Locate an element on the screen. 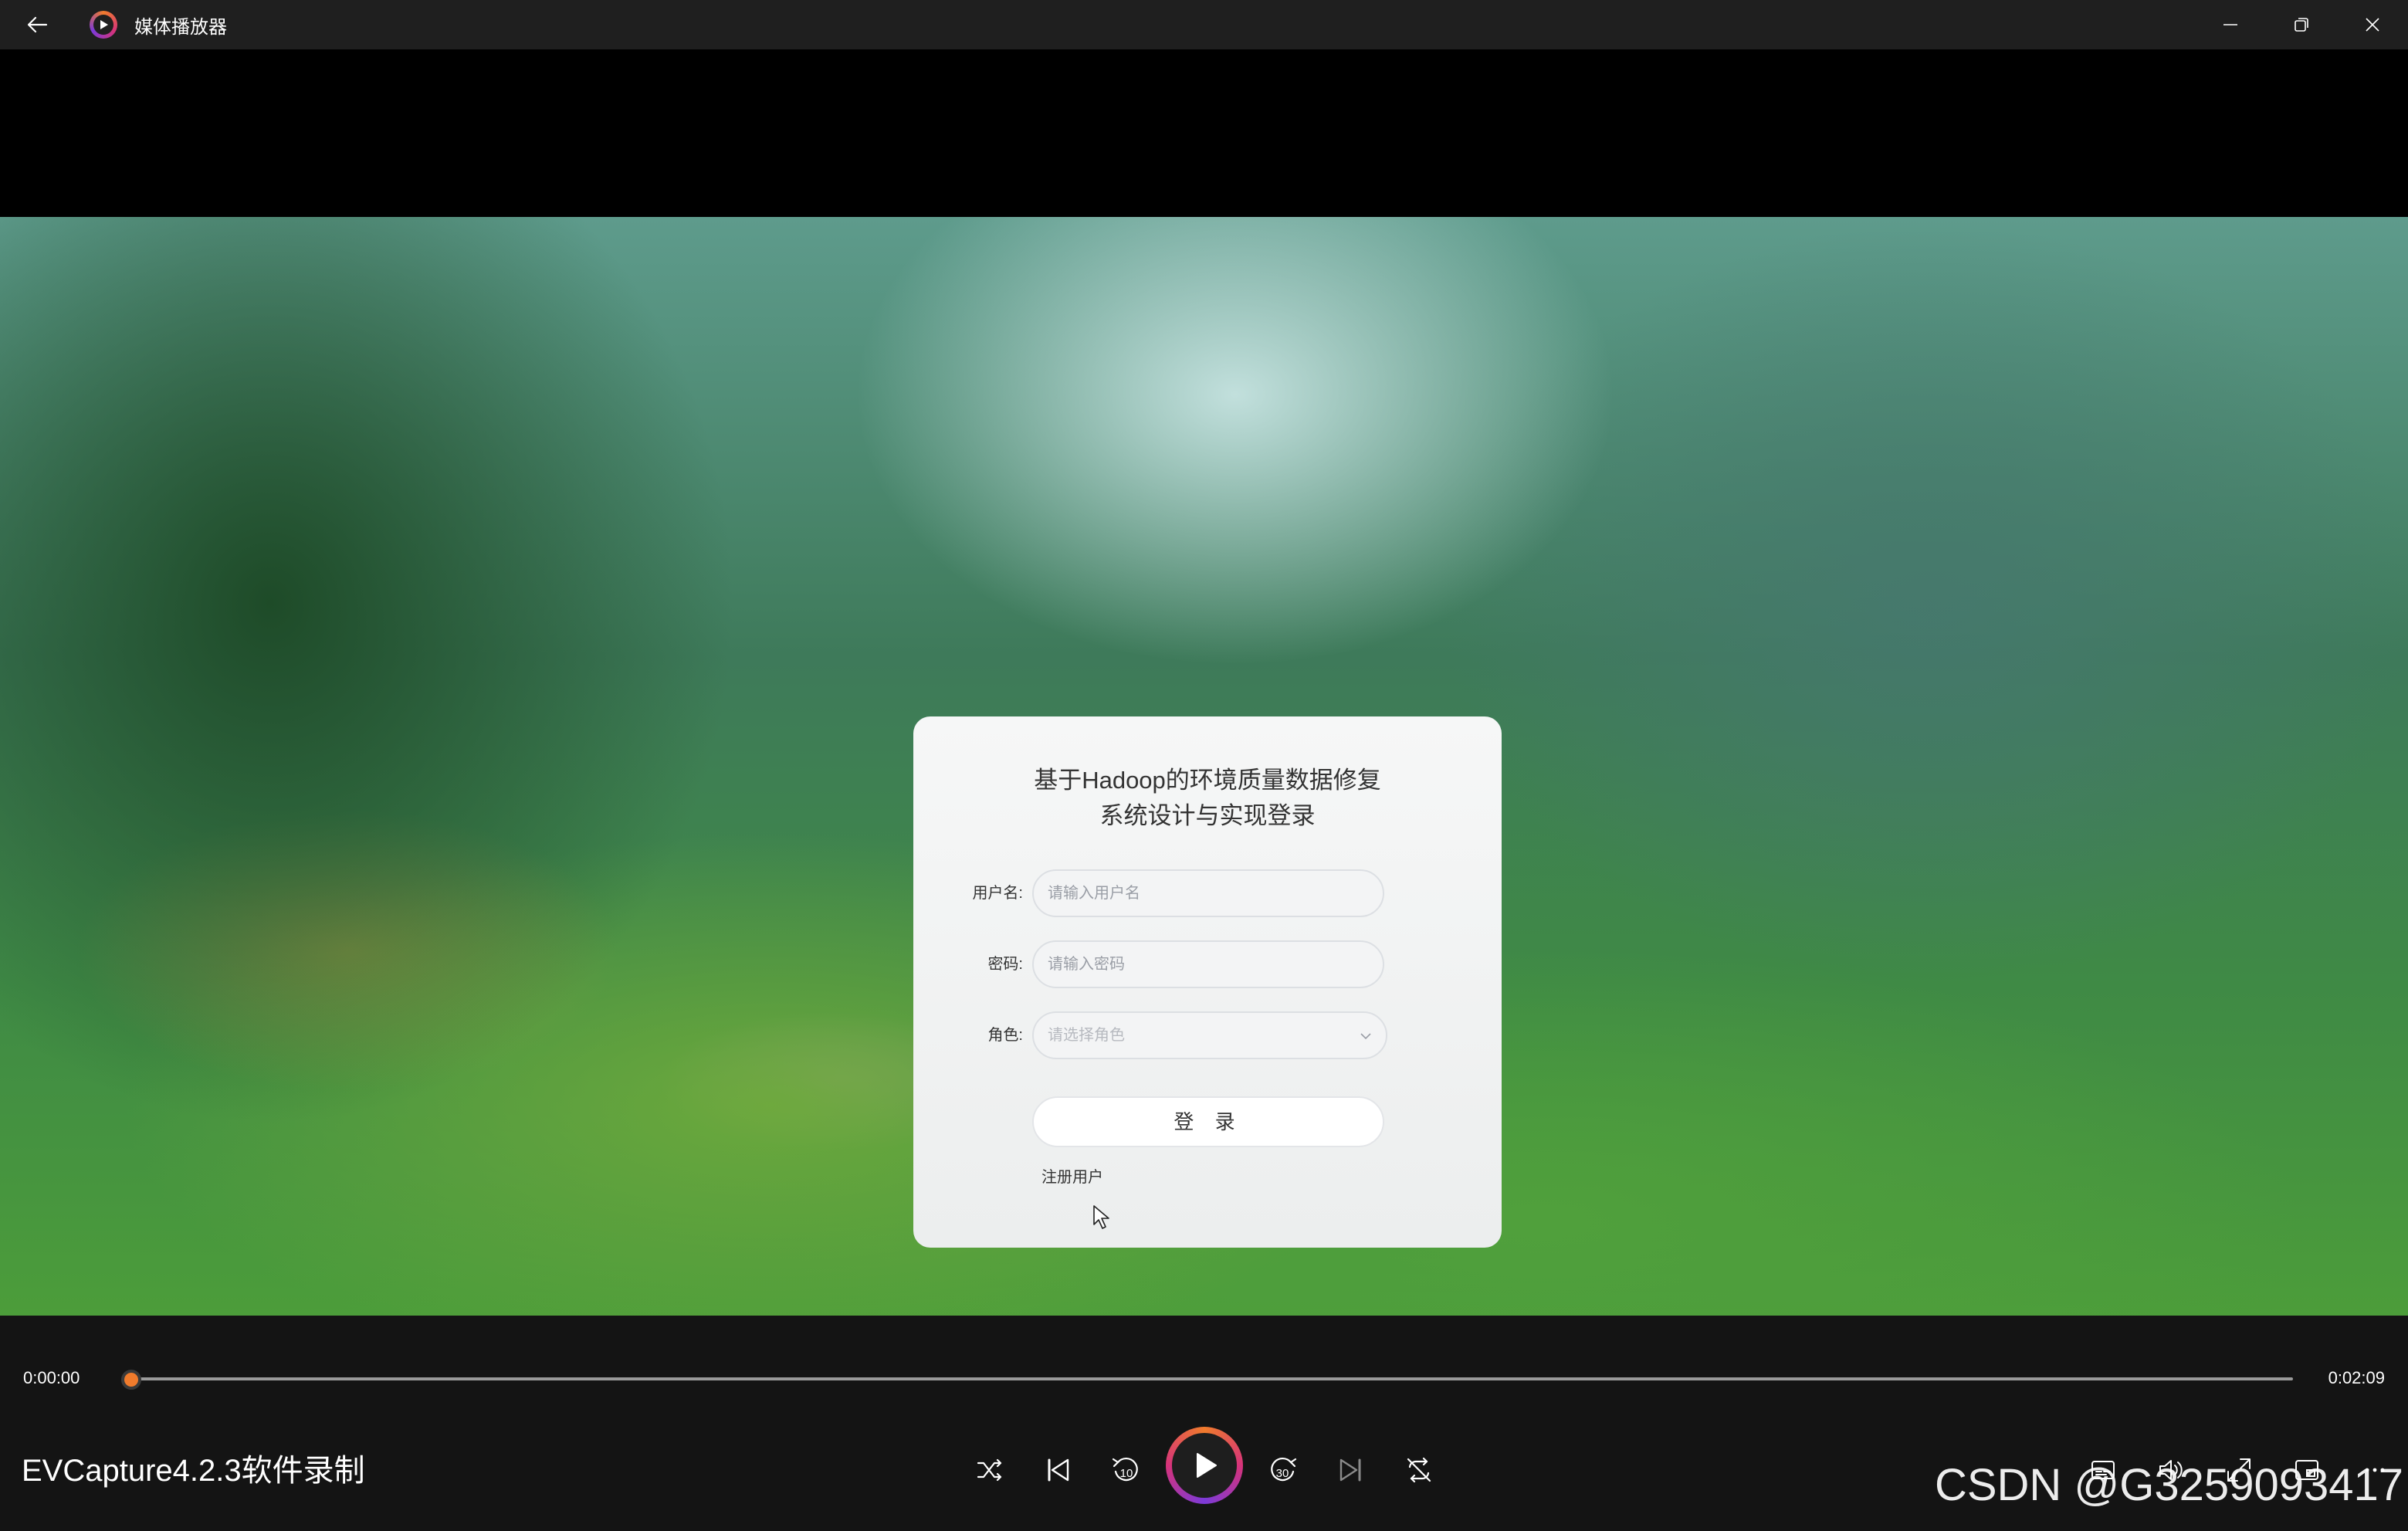 This screenshot has width=2408, height=1531. role-row: 角色: 请选择角色 is located at coordinates (1207, 1035).